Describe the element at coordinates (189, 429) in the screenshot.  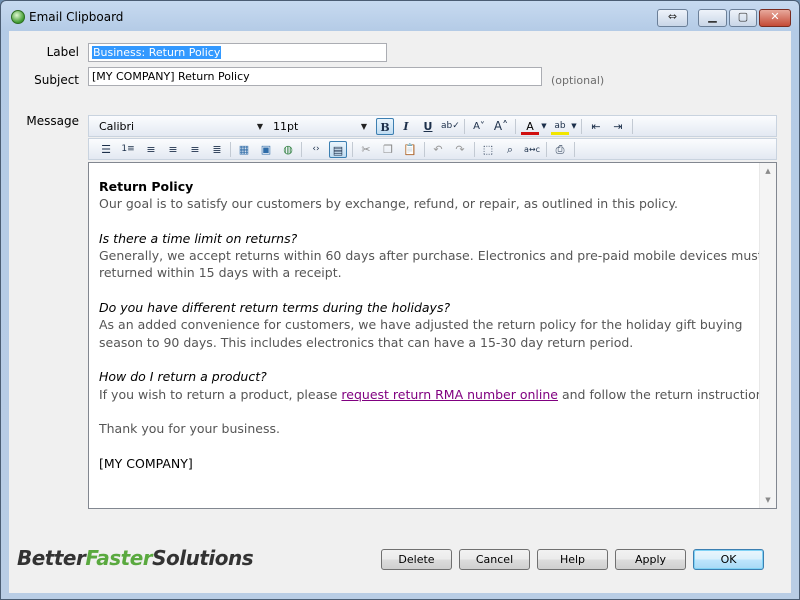
I see `thanks-line: Thank you for your business.` at that location.